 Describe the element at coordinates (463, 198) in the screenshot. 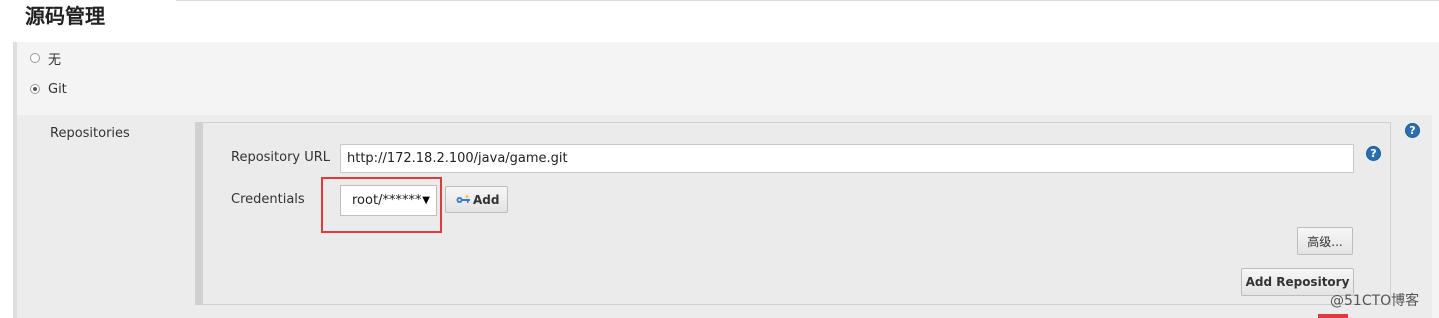

I see `key-icon` at that location.